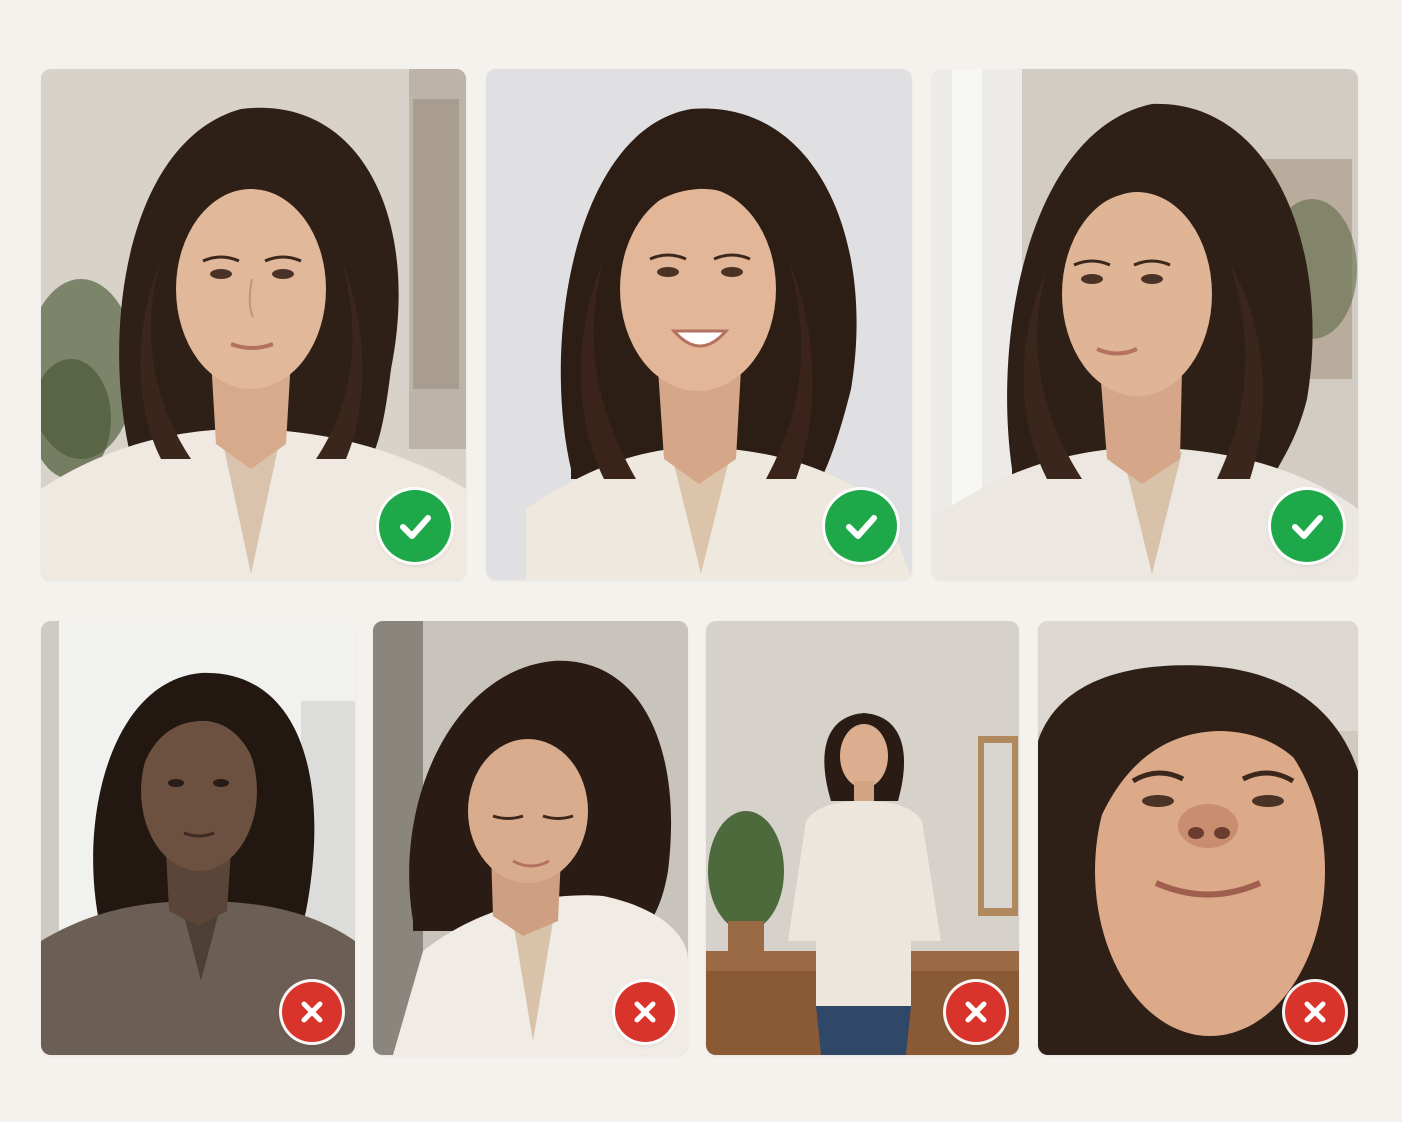 This screenshot has width=1402, height=1122. What do you see at coordinates (253, 324) in the screenshot?
I see `photo-card-front-neutral` at bounding box center [253, 324].